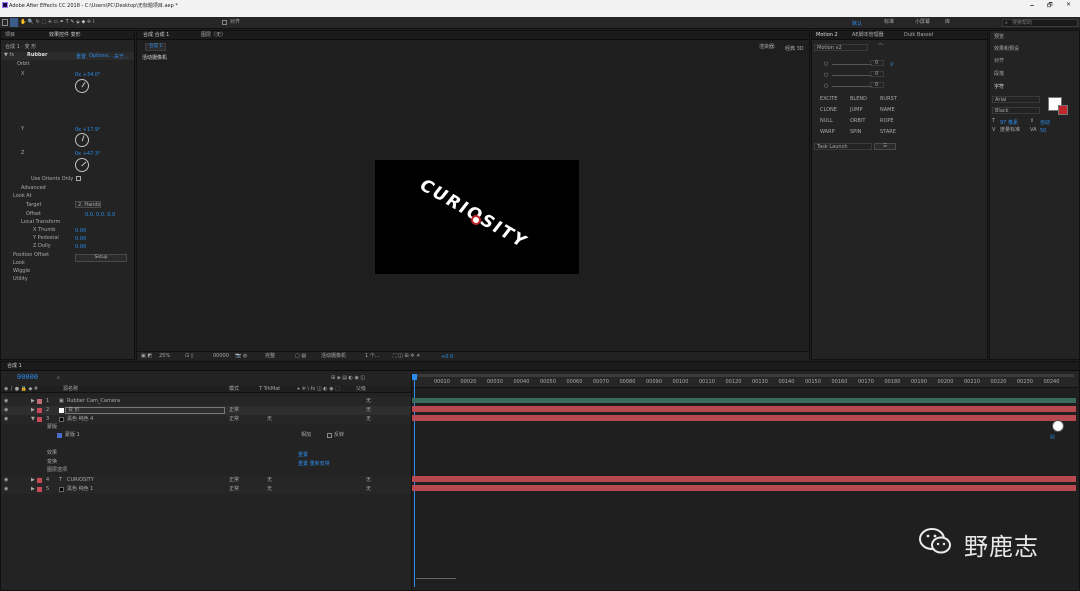  Describe the element at coordinates (841, 47) in the screenshot. I see `version-dropdown: Motion v2` at that location.